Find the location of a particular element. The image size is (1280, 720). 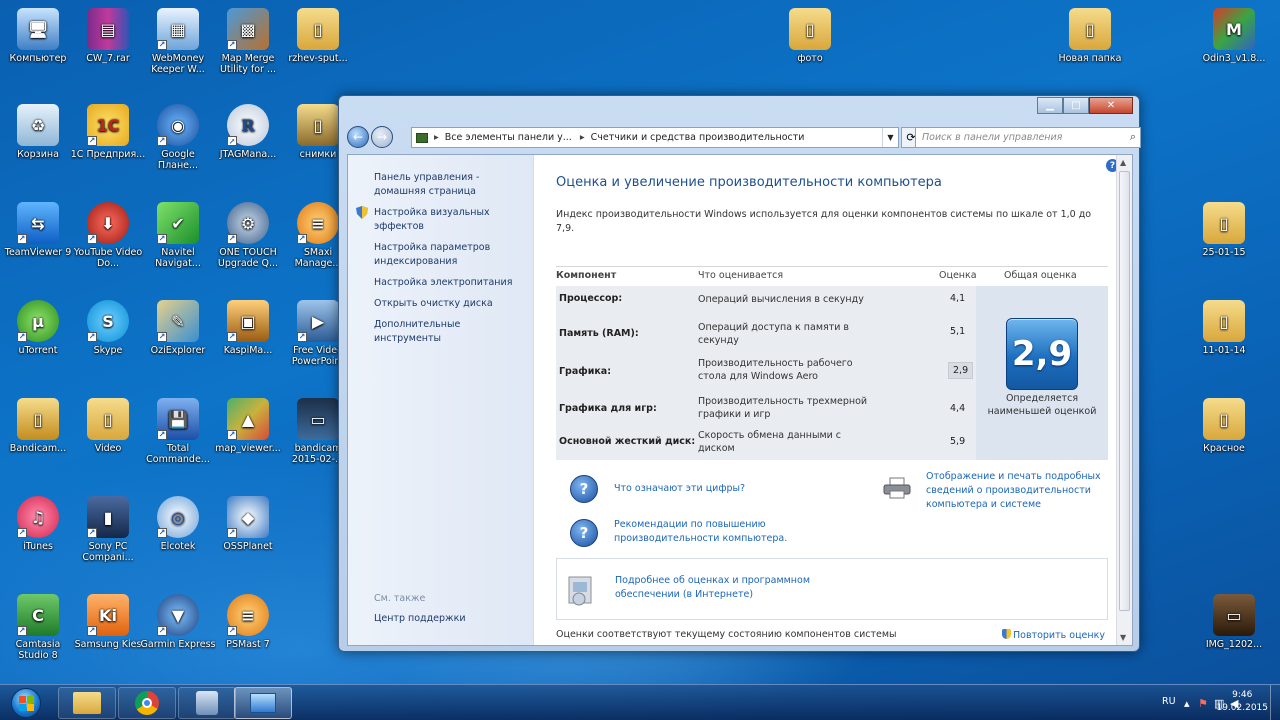

minimize-button: ▁ is located at coordinates (1050, 105).